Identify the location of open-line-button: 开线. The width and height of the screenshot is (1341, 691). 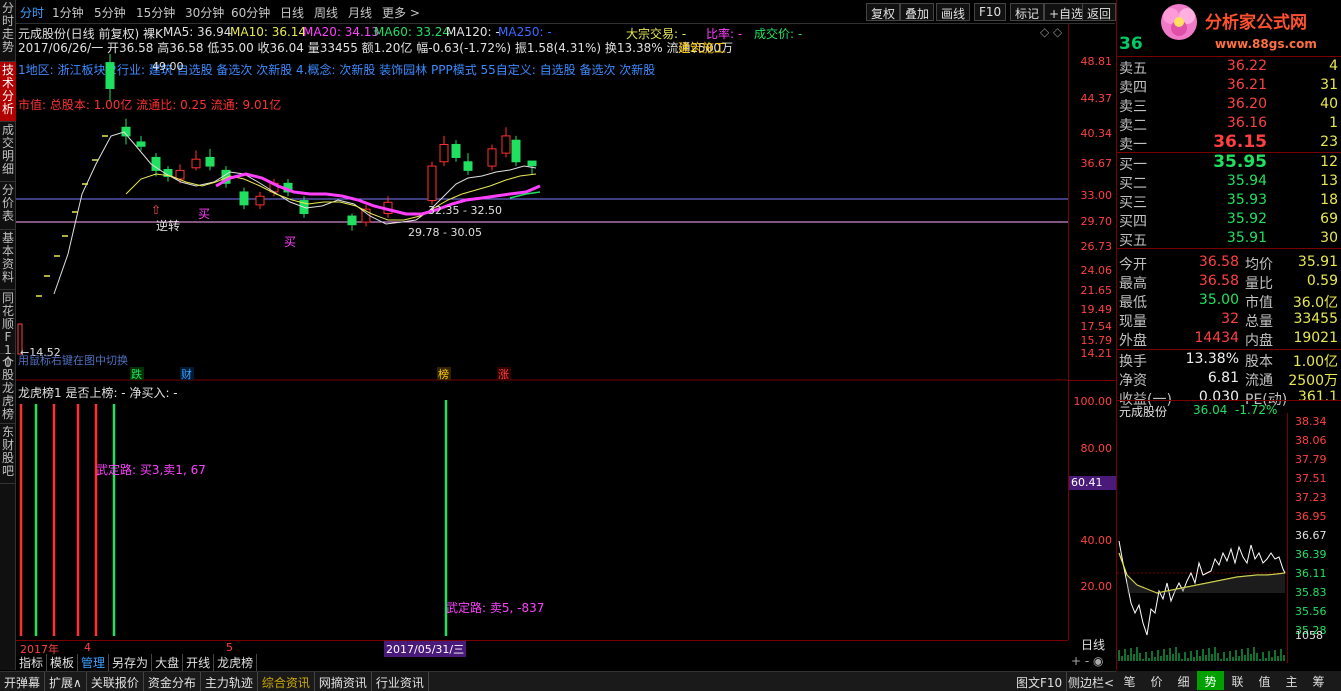
(199, 662).